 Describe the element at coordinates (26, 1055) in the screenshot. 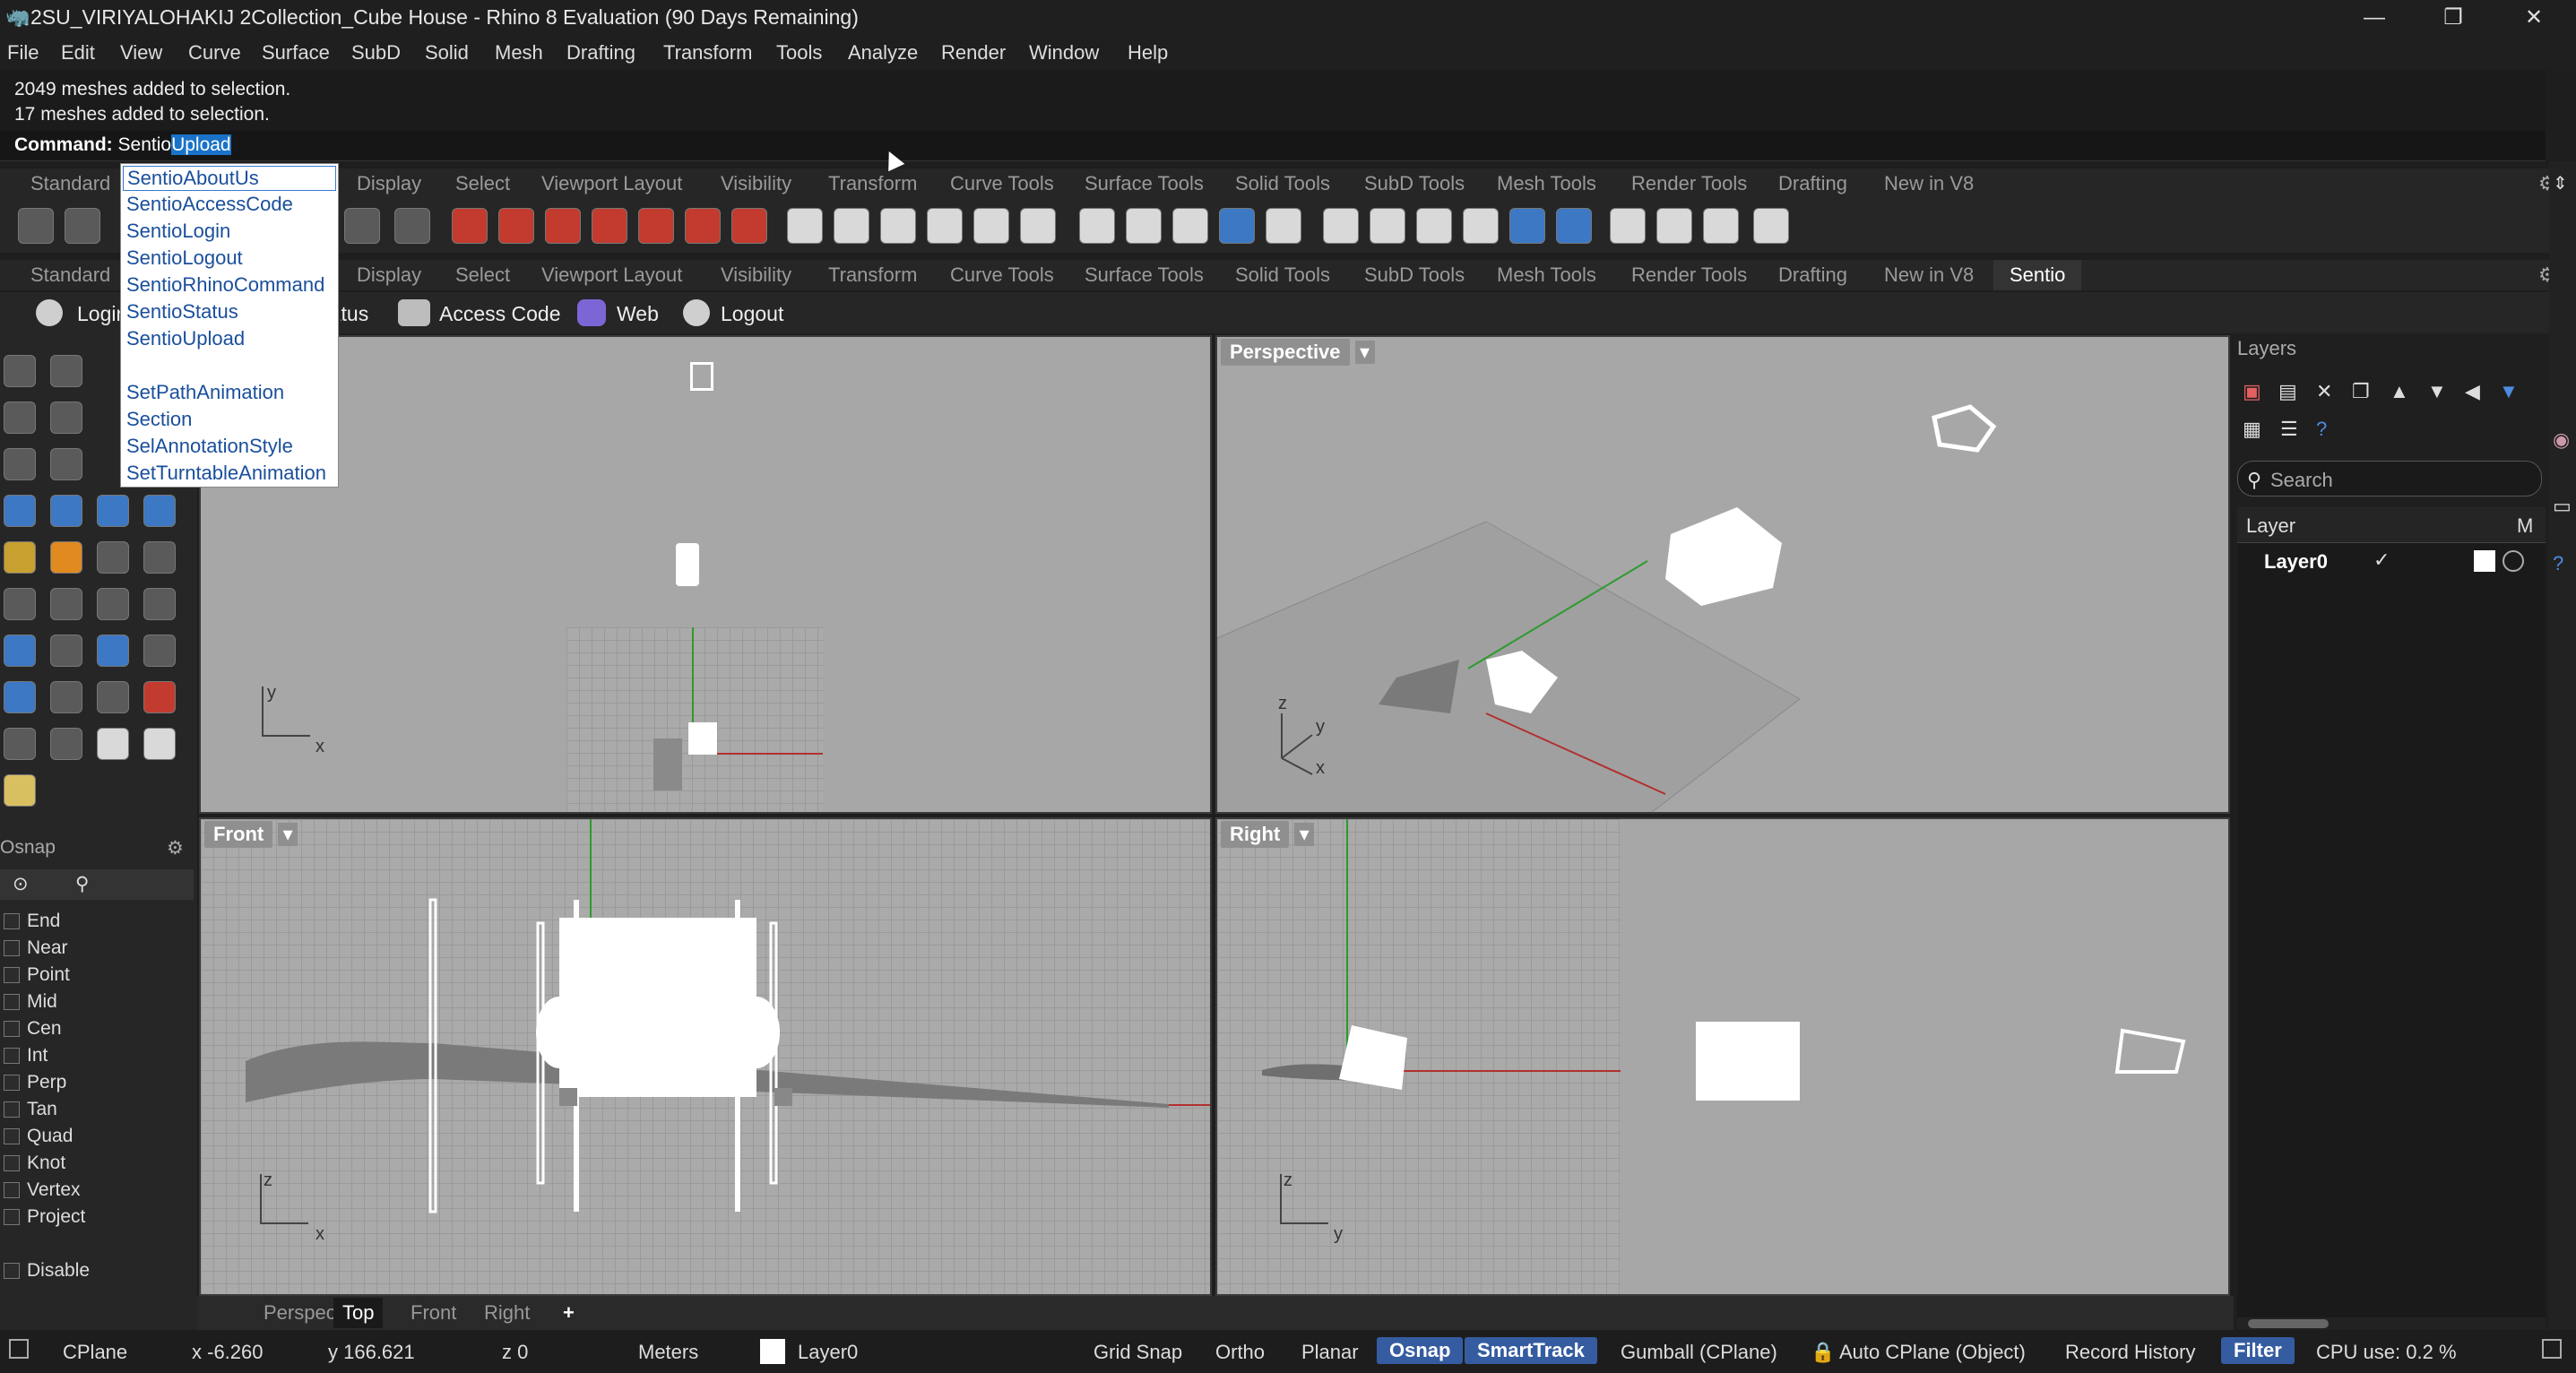

I see `osnap-int: Int` at that location.